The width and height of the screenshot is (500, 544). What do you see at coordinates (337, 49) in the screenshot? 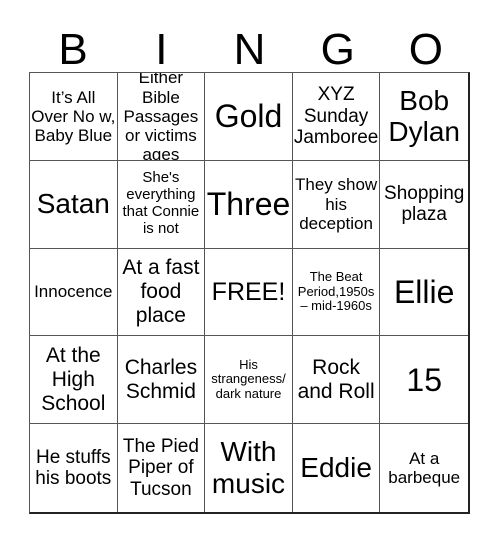
I see `header-letter-g: G` at bounding box center [337, 49].